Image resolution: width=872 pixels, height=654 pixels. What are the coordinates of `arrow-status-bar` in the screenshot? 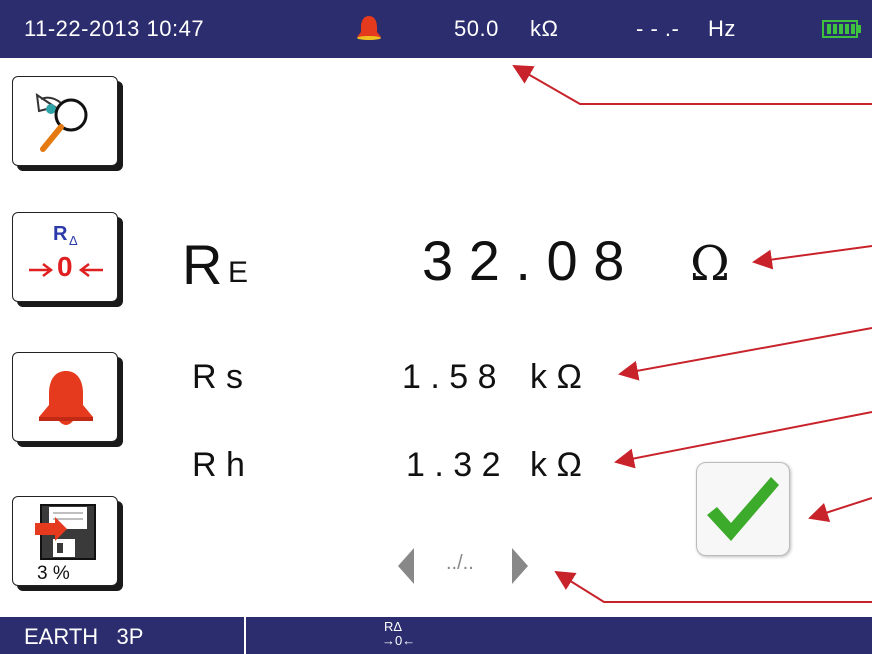 It's located at (692, 85).